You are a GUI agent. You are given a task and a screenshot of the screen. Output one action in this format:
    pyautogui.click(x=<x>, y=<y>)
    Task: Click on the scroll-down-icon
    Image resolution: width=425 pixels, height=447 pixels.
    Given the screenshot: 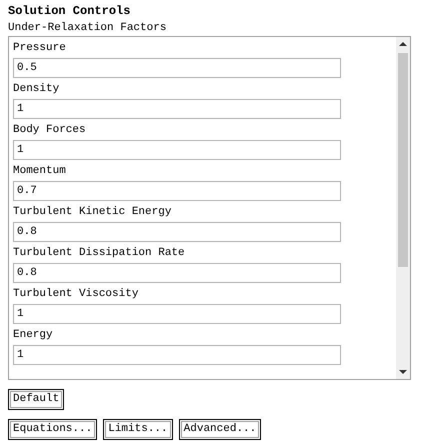 What is the action you would take?
    pyautogui.click(x=403, y=372)
    